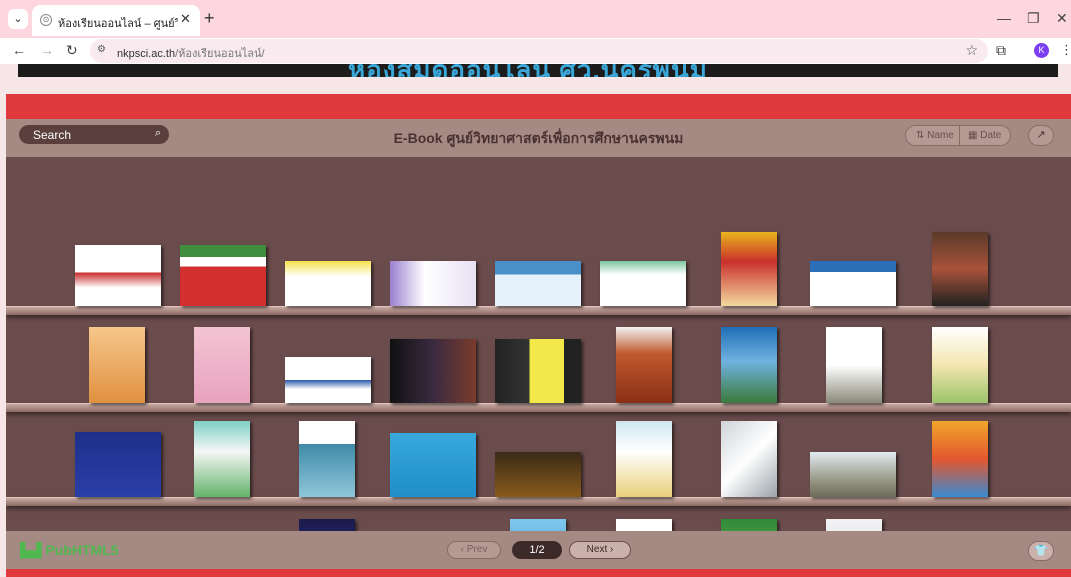 This screenshot has height=577, width=1071. What do you see at coordinates (118, 24) in the screenshot?
I see `tab-title: ห้องเรียนออนไลน์ – ศูนย์วิทยาศาสต` at bounding box center [118, 24].